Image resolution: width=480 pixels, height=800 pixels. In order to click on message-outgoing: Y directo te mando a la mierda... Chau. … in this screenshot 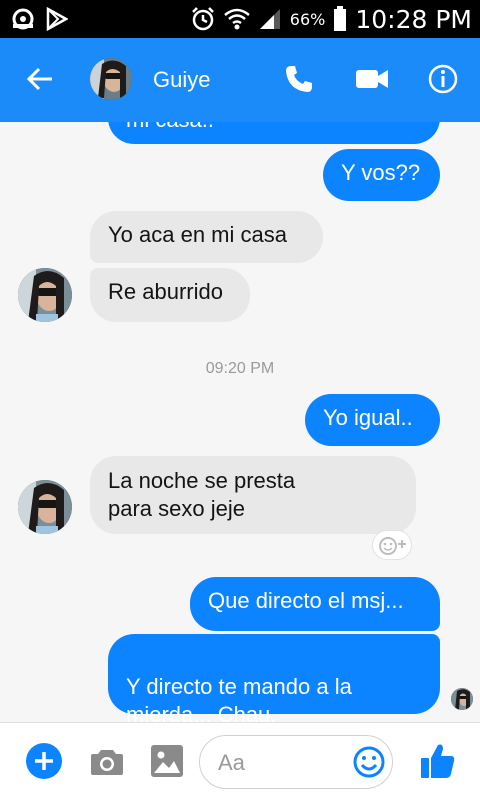, I will do `click(274, 678)`.